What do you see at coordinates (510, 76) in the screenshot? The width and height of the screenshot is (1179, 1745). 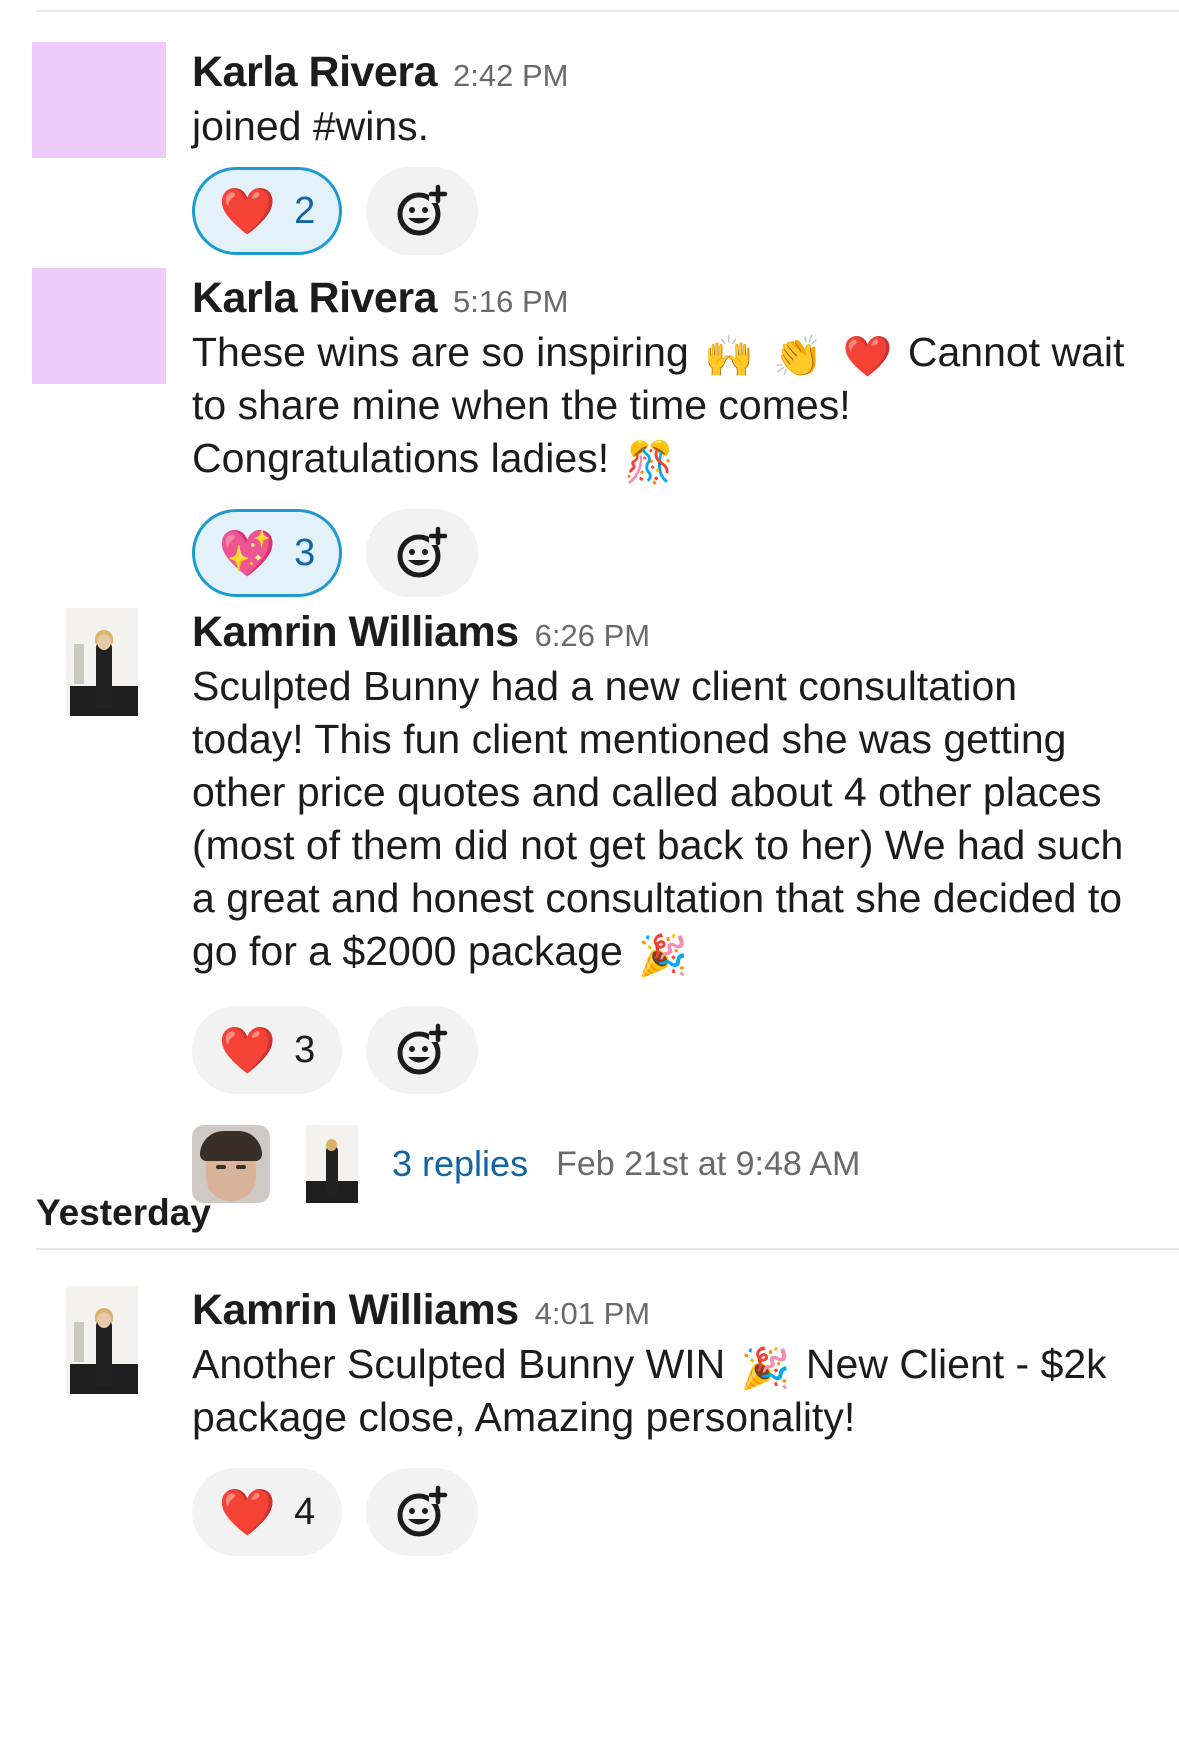 I see `message-time: 2:42 PM` at bounding box center [510, 76].